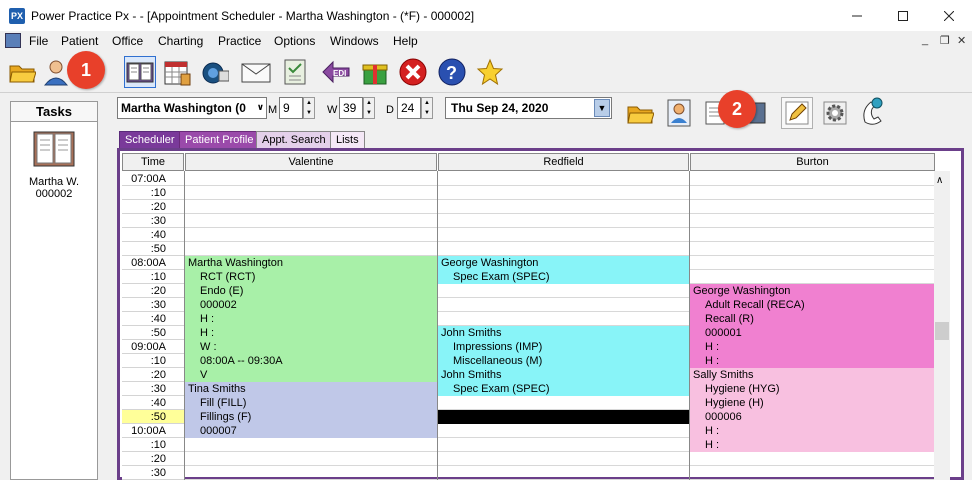 This screenshot has width=972, height=480. I want to click on chevron-down-icon: ∨, so click(260, 107).